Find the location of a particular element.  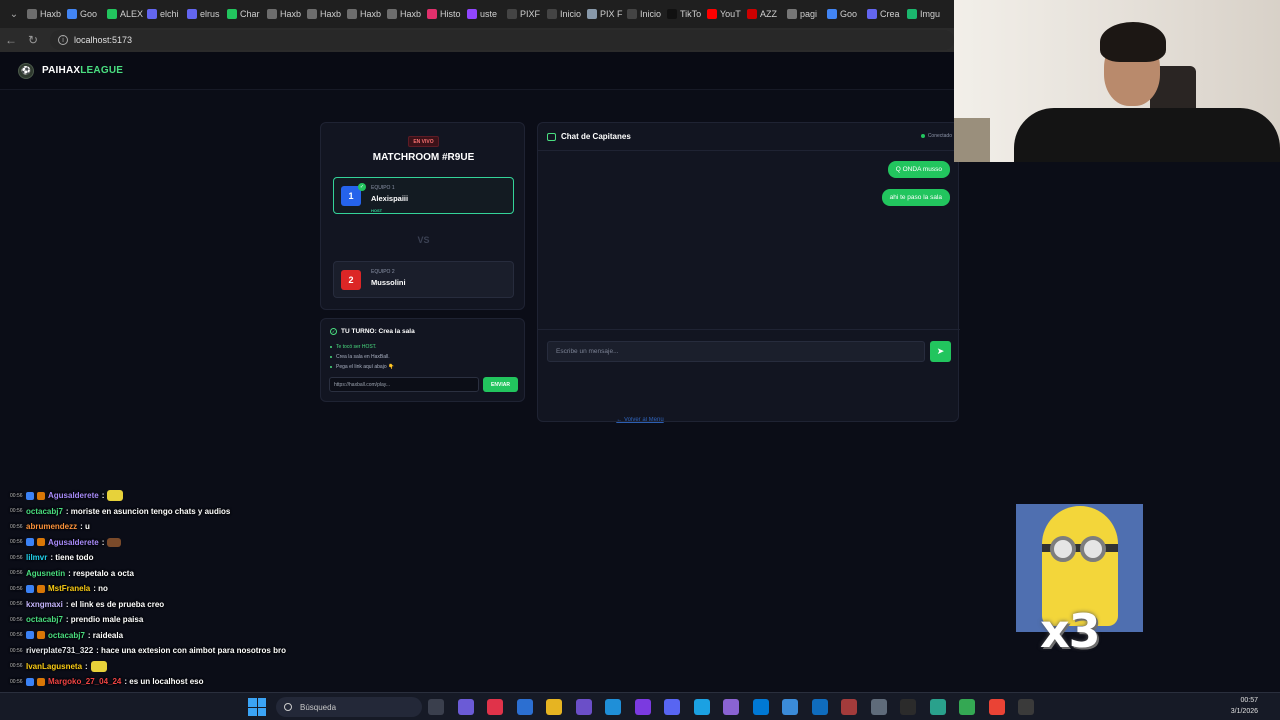

turn-step: Crea la sala en HaxBall. is located at coordinates (362, 357).